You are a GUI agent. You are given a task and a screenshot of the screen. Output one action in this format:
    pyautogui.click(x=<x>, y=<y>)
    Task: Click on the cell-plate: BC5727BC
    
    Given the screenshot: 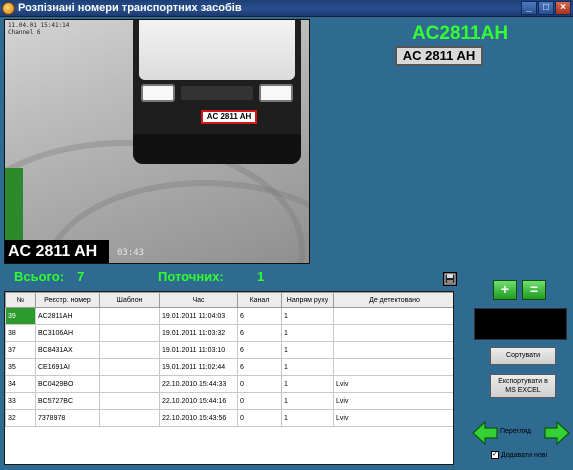 What is the action you would take?
    pyautogui.click(x=67, y=401)
    